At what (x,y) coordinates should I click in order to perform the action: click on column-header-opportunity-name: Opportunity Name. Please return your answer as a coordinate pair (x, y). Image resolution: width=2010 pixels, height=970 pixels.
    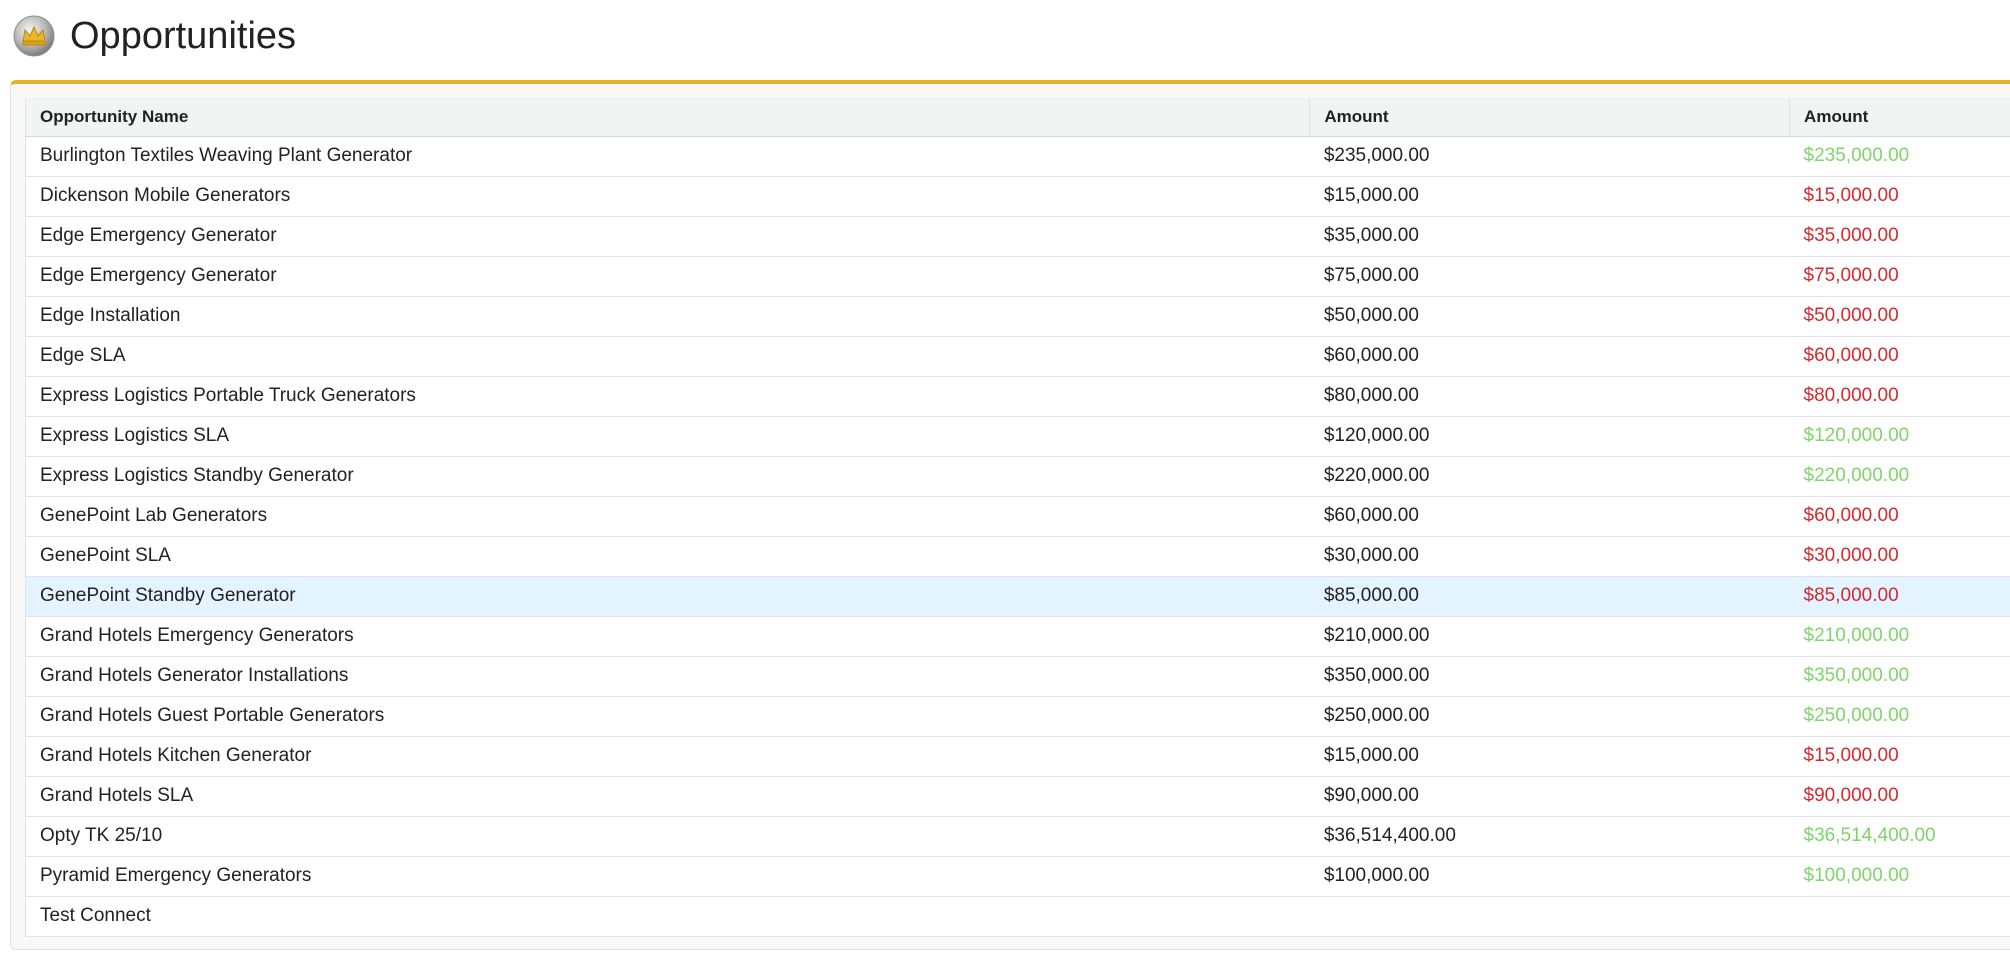
    Looking at the image, I should click on (668, 117).